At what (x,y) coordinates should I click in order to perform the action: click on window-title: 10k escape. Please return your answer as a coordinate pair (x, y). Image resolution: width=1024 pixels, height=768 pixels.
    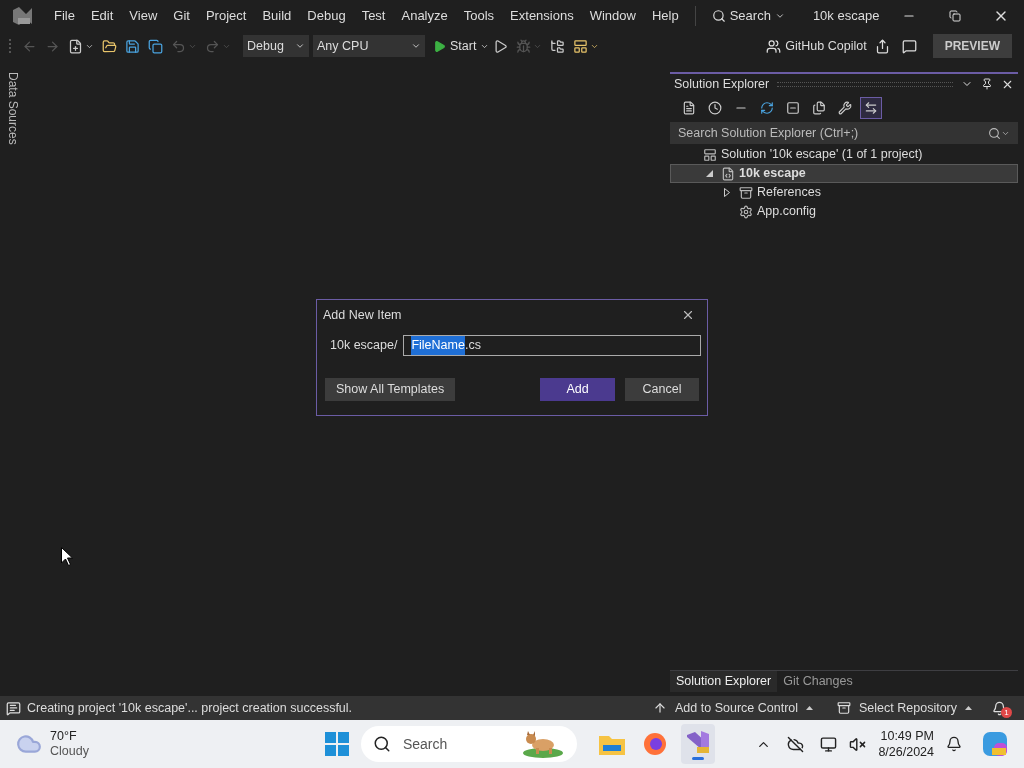
    Looking at the image, I should click on (846, 16).